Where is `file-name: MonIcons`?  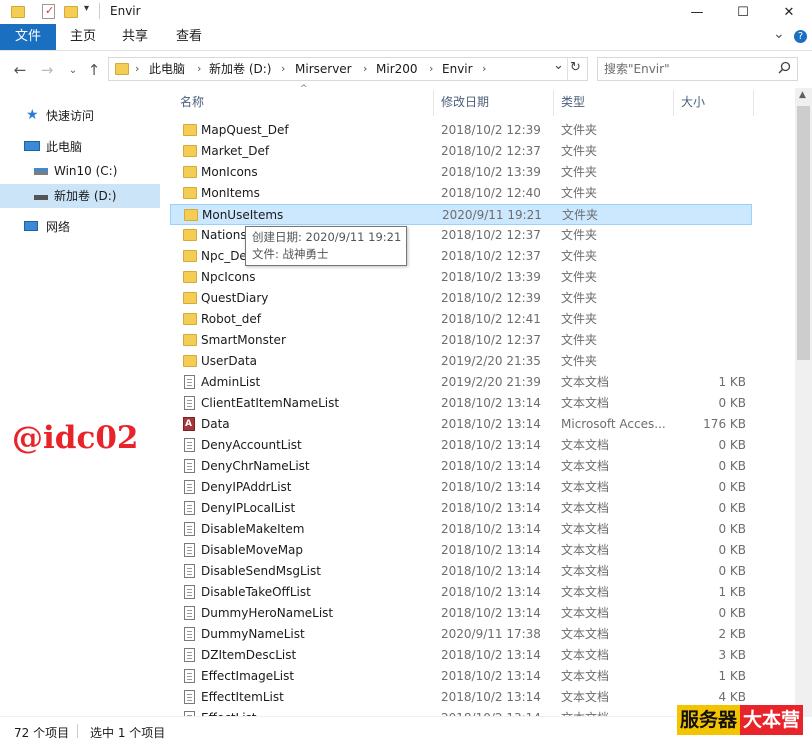 file-name: MonIcons is located at coordinates (229, 172).